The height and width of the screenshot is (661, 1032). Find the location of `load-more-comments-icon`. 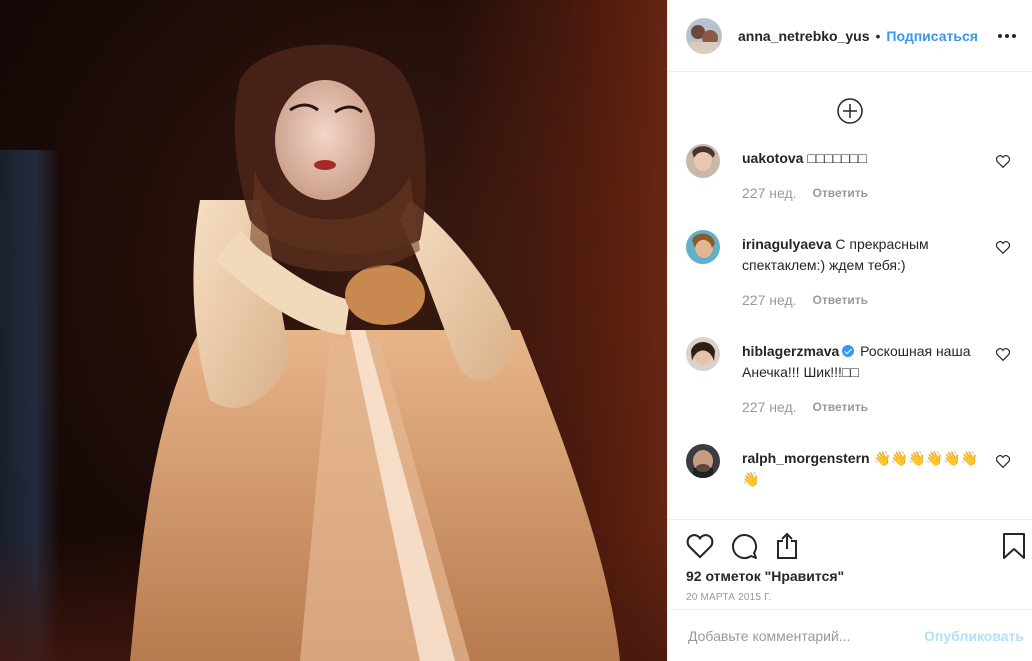

load-more-comments-icon is located at coordinates (850, 111).